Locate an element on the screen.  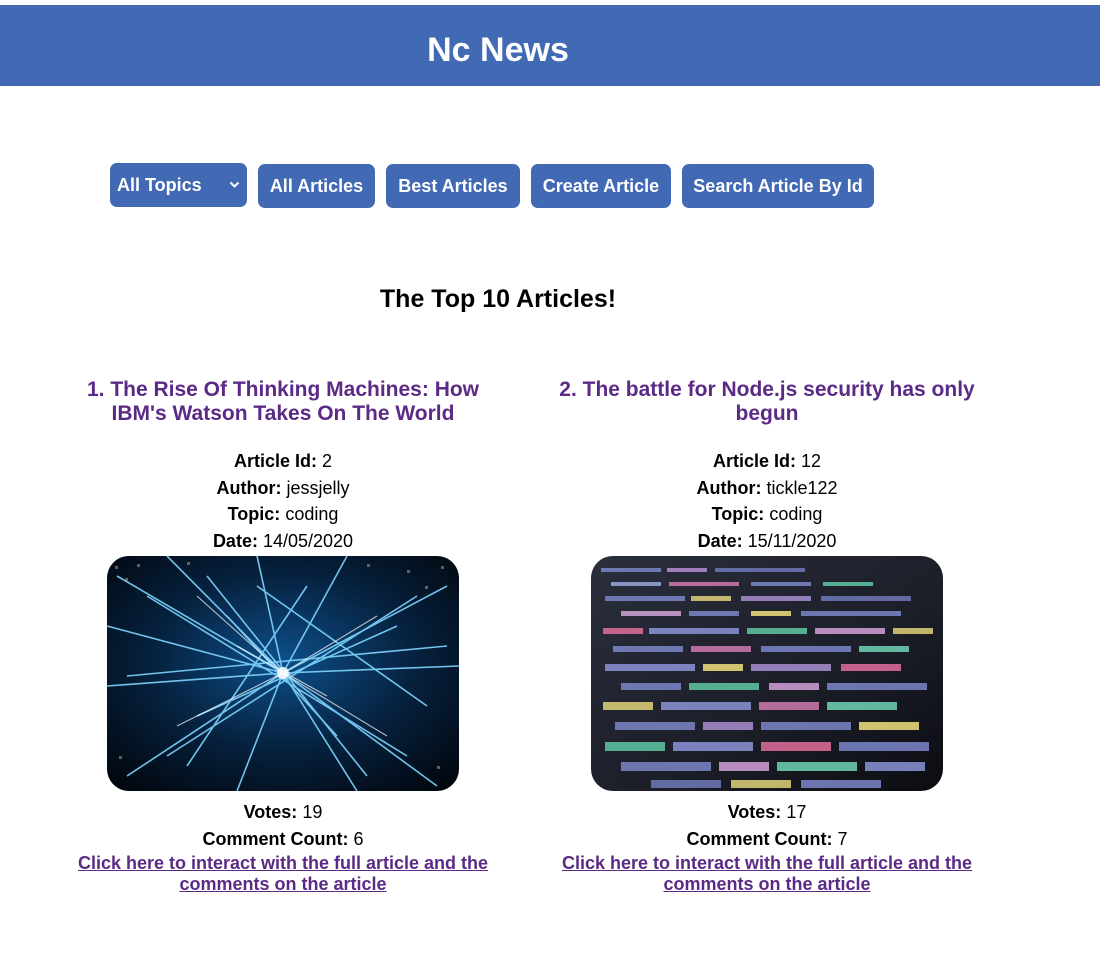
article-id-value: 12 is located at coordinates (811, 461).